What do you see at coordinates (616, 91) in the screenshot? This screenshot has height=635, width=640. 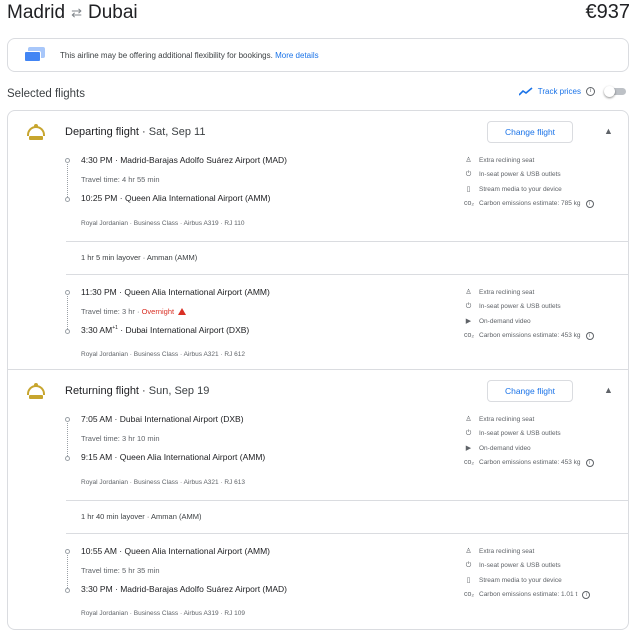 I see `track-prices-toggle` at bounding box center [616, 91].